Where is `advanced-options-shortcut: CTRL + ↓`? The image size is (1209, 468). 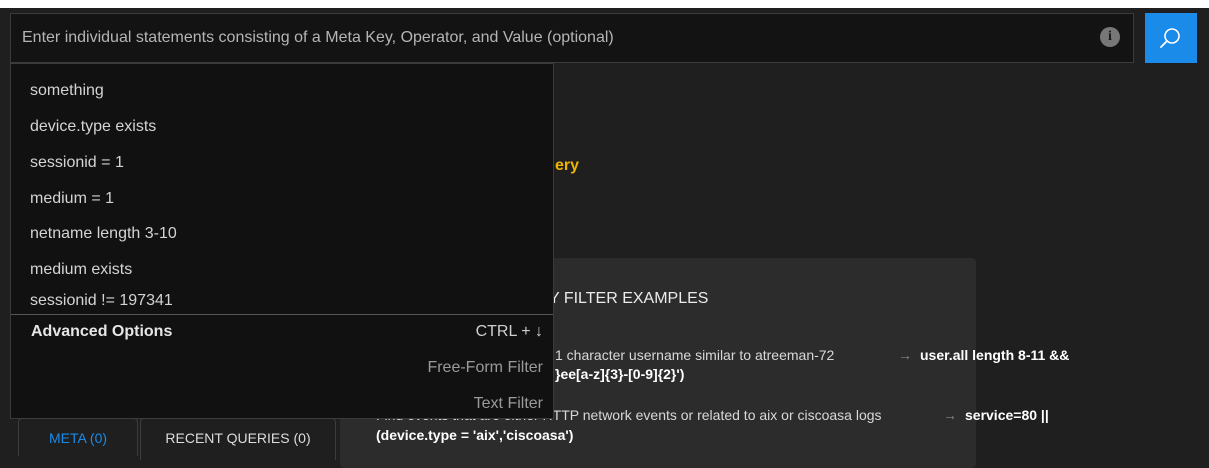 advanced-options-shortcut: CTRL + ↓ is located at coordinates (509, 331).